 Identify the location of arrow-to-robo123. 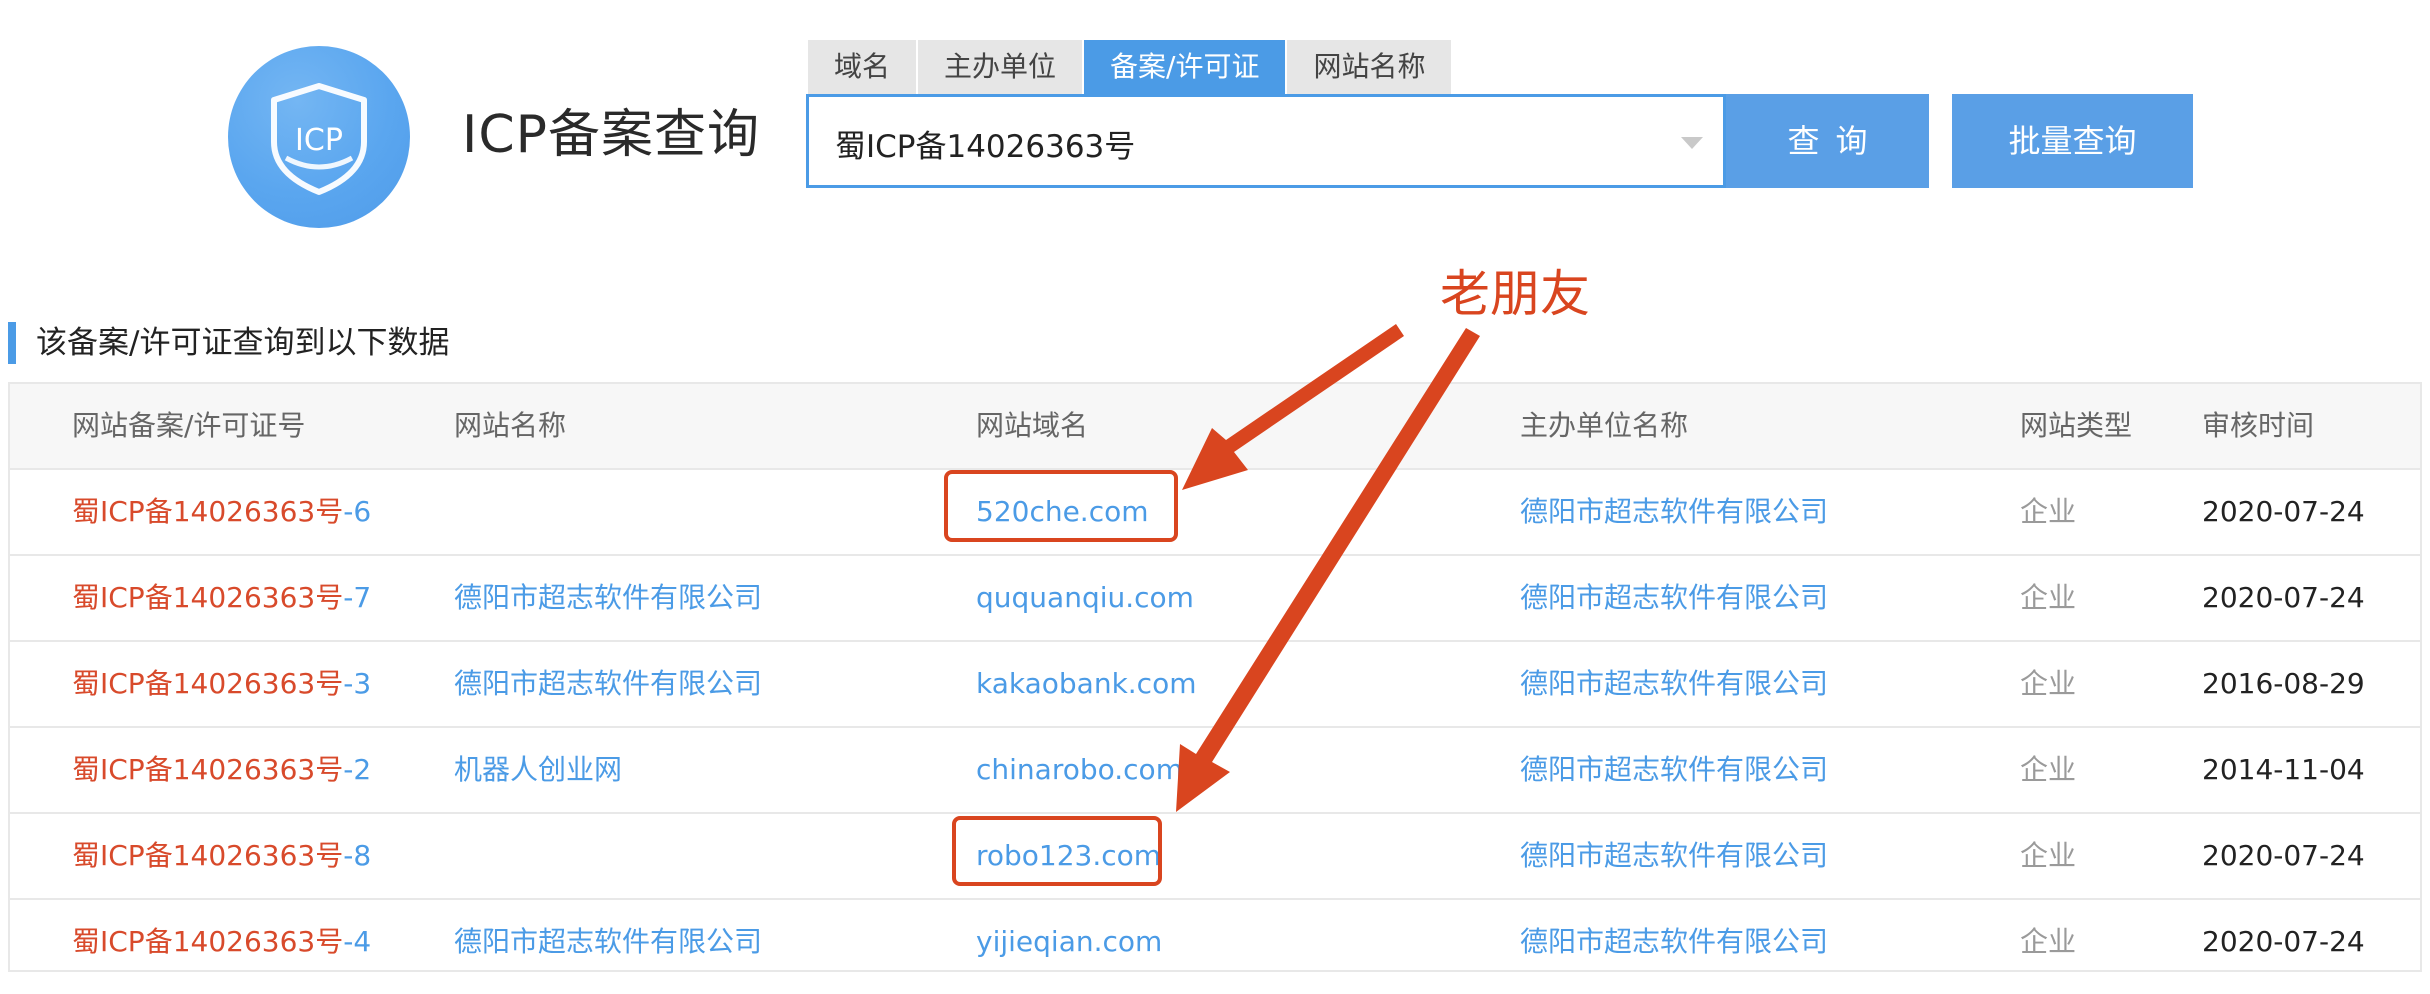
(1328, 570).